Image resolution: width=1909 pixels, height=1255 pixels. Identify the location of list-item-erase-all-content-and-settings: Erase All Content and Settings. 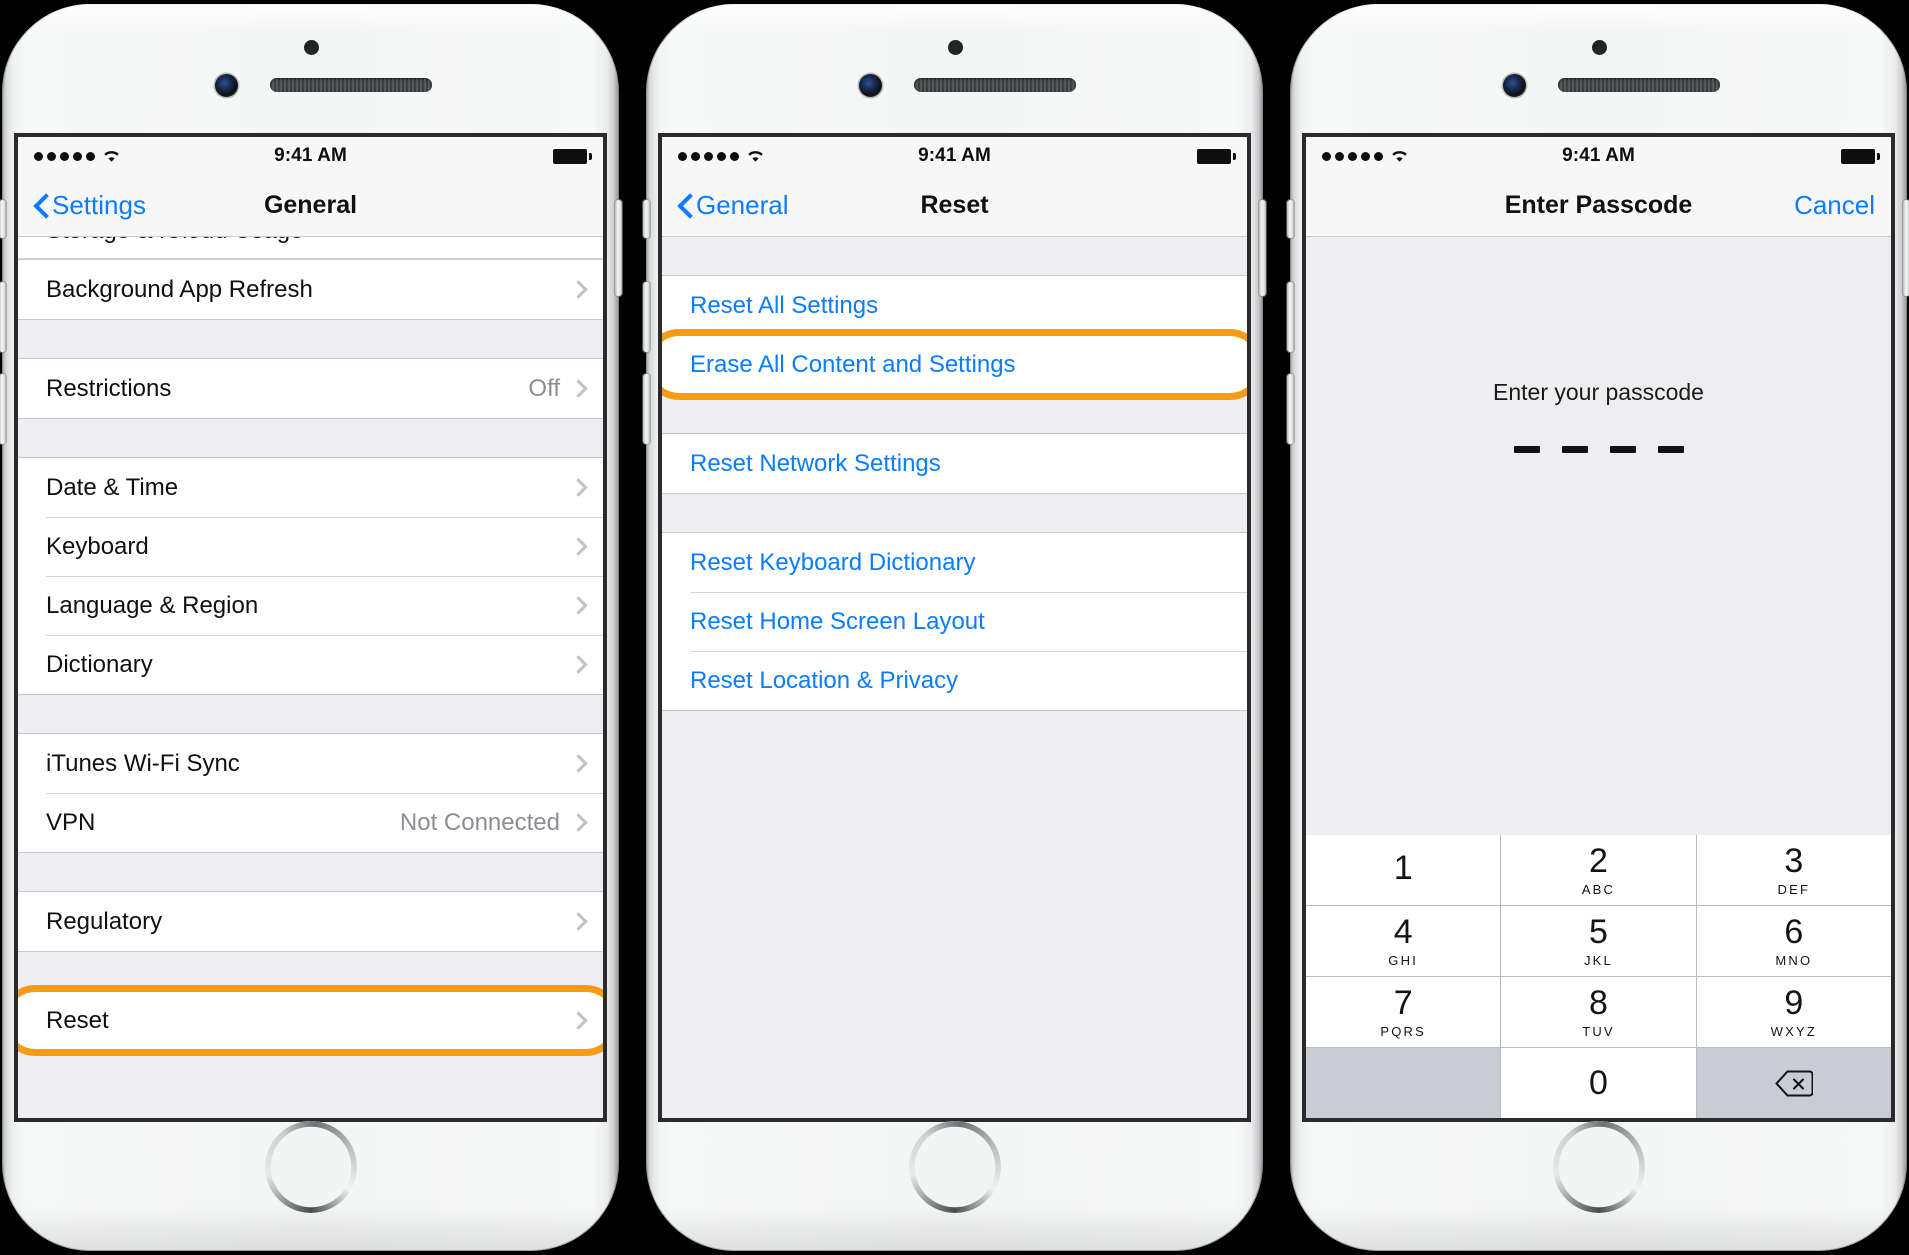
(954, 364).